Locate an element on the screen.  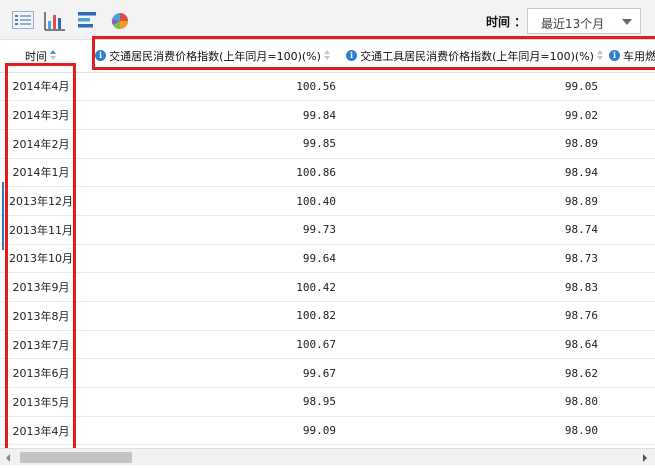
table-row: 2014年1月 100.86 98.94 is located at coordinates (327, 173).